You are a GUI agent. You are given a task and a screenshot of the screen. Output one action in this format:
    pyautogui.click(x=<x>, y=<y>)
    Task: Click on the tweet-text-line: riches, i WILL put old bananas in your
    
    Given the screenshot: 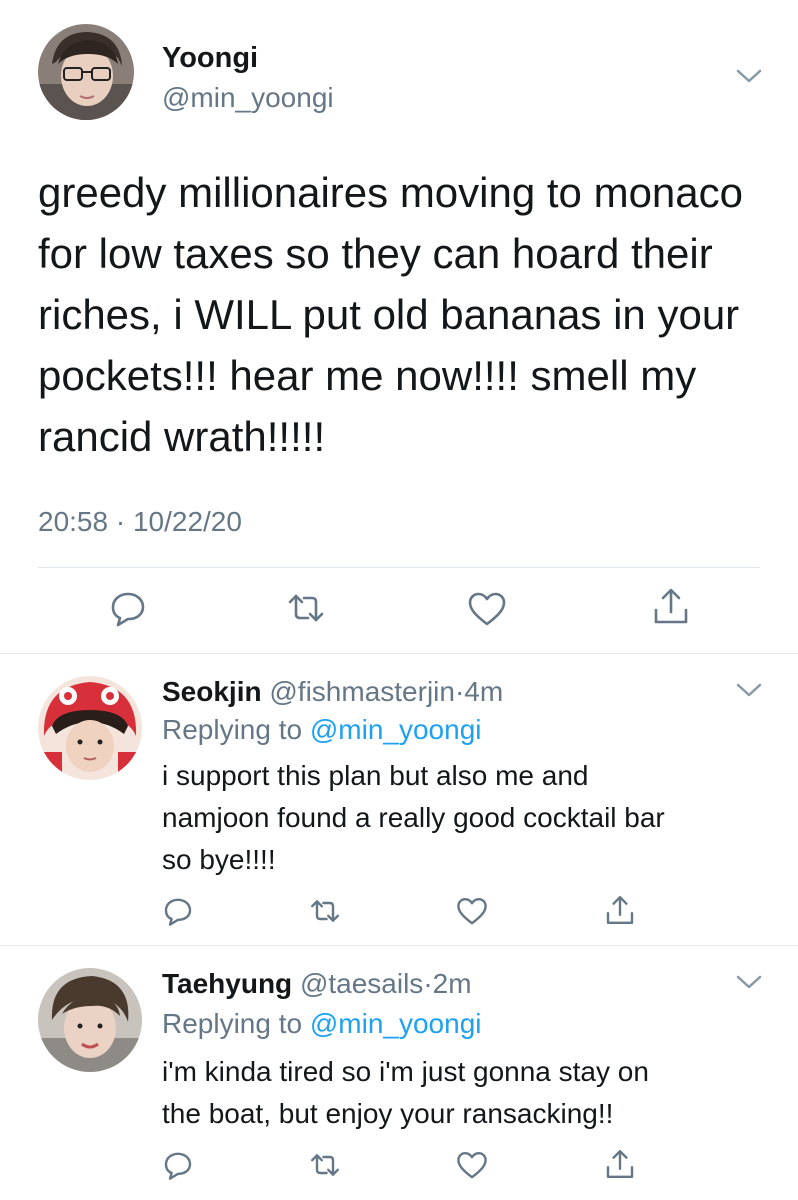 What is the action you would take?
    pyautogui.click(x=389, y=314)
    